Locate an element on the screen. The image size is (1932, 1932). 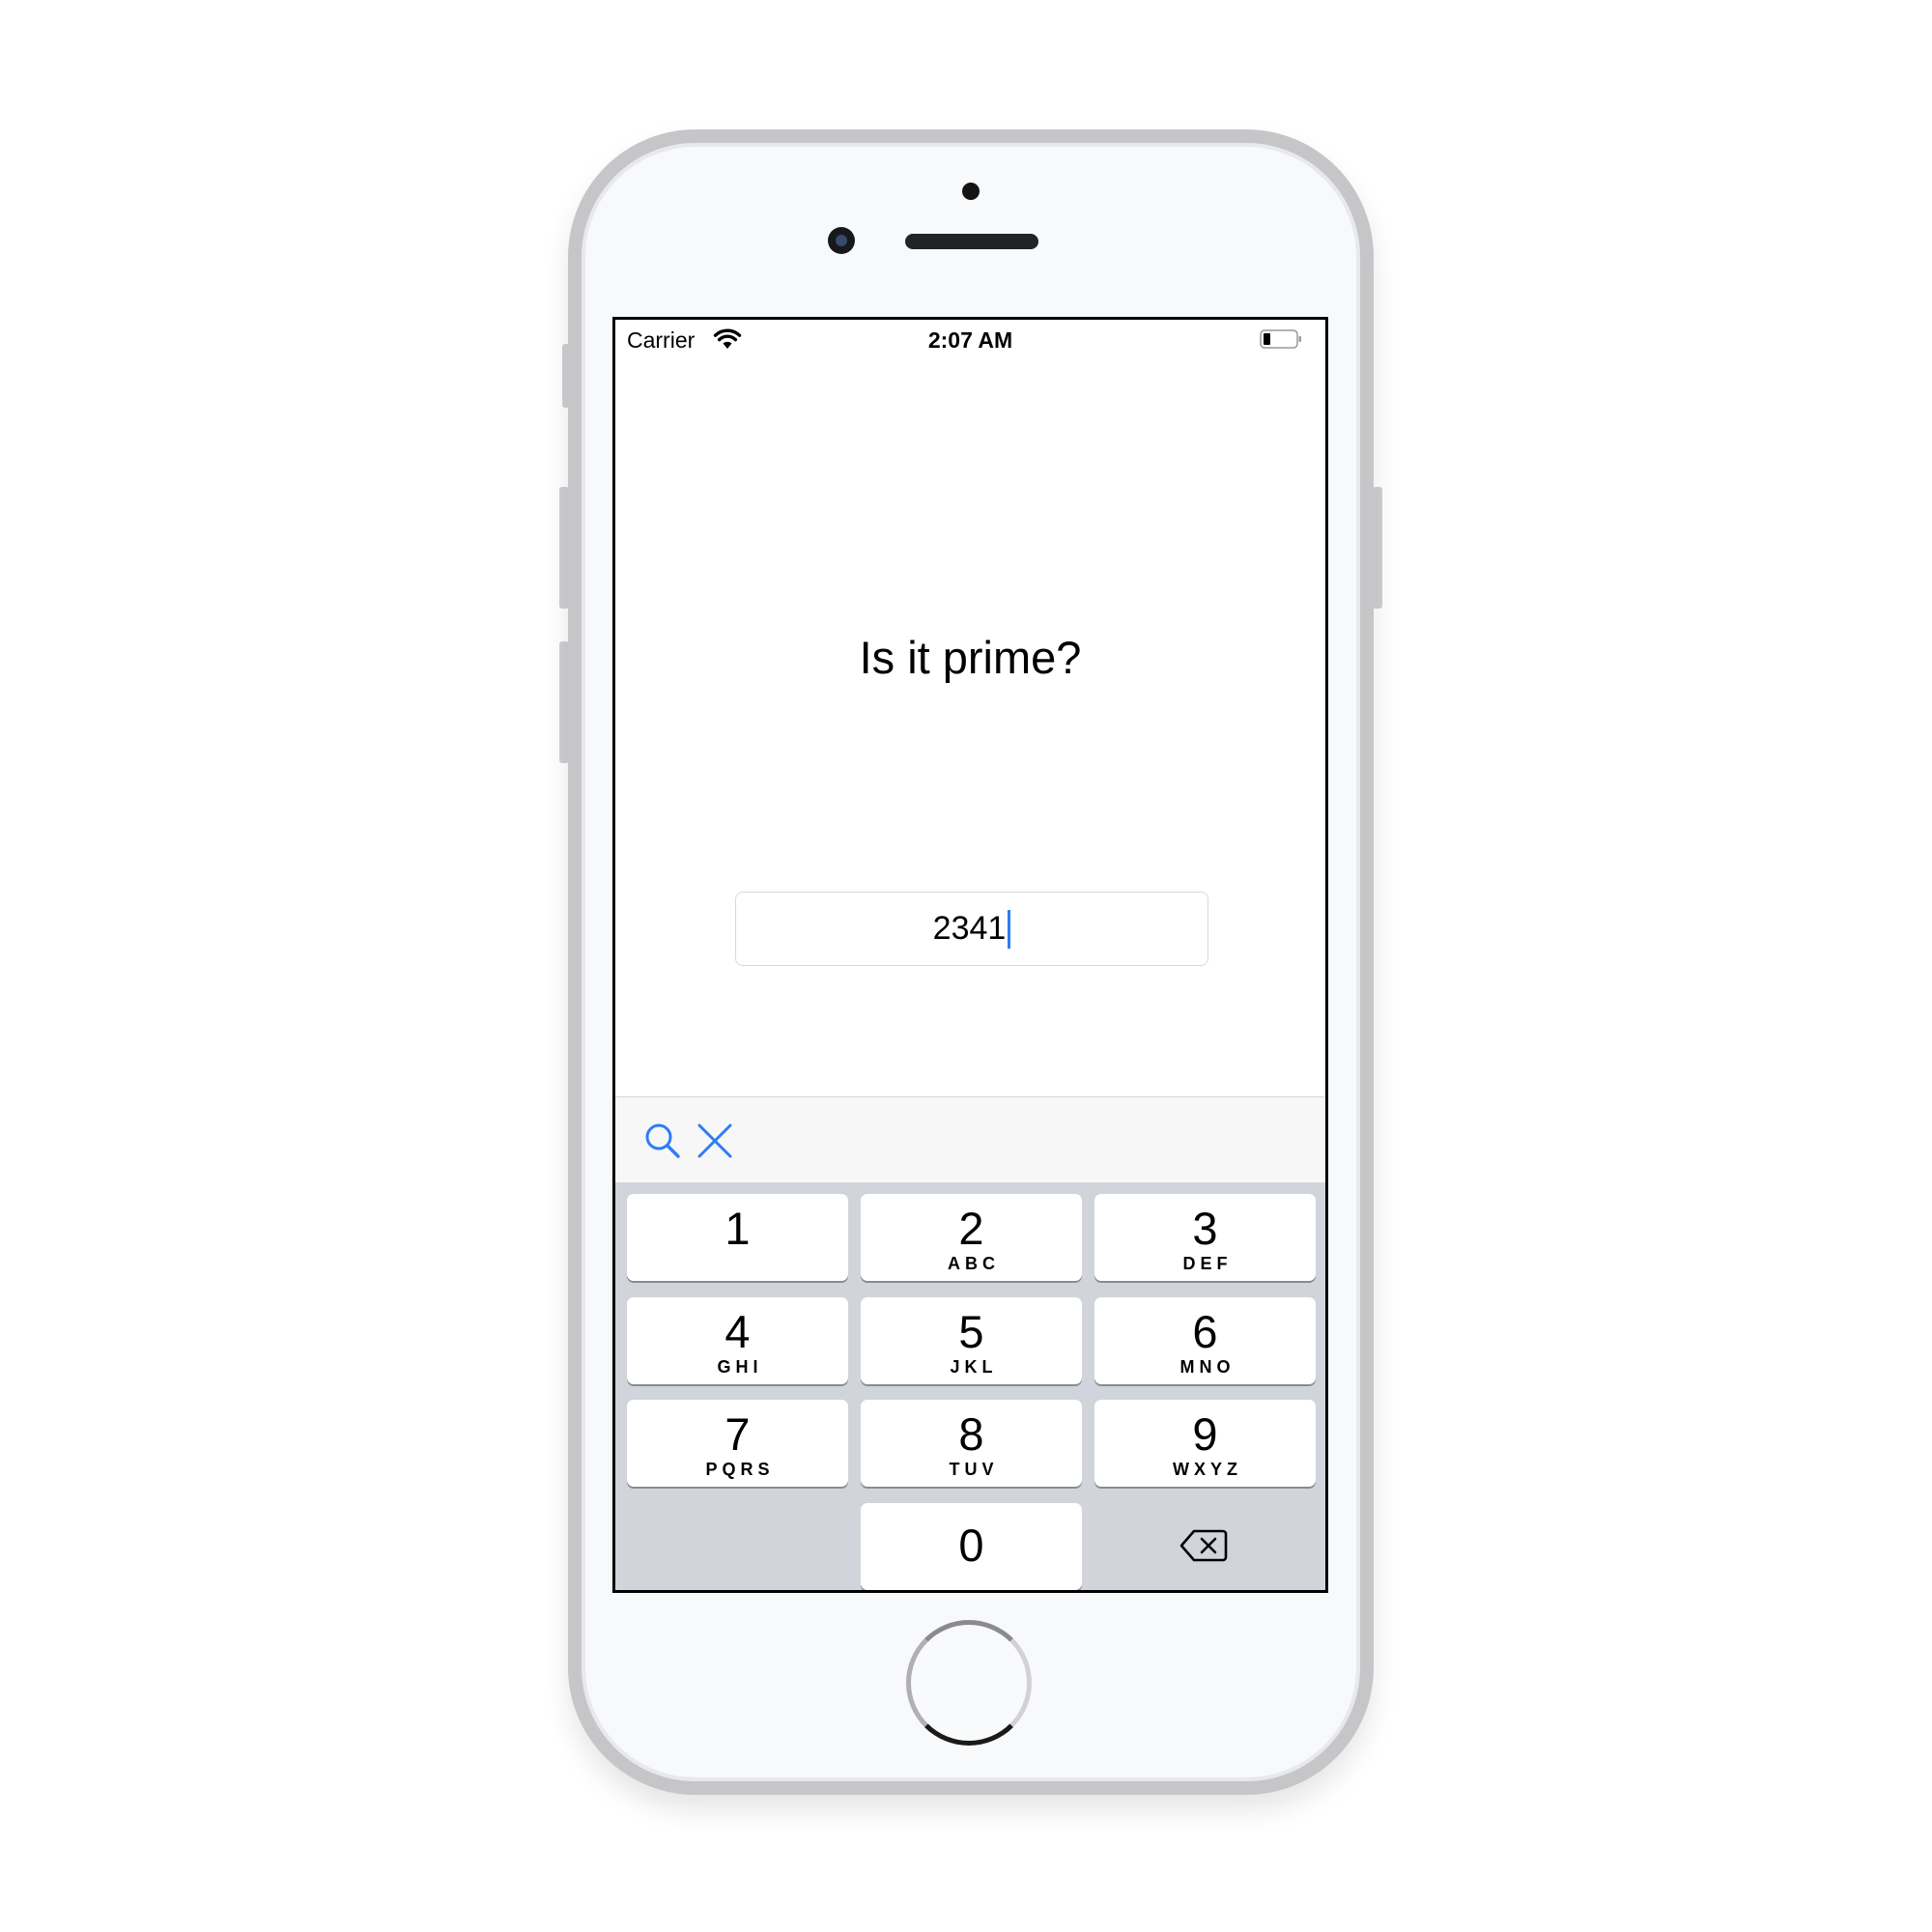
key-digit: 6 is located at coordinates (1205, 1331).